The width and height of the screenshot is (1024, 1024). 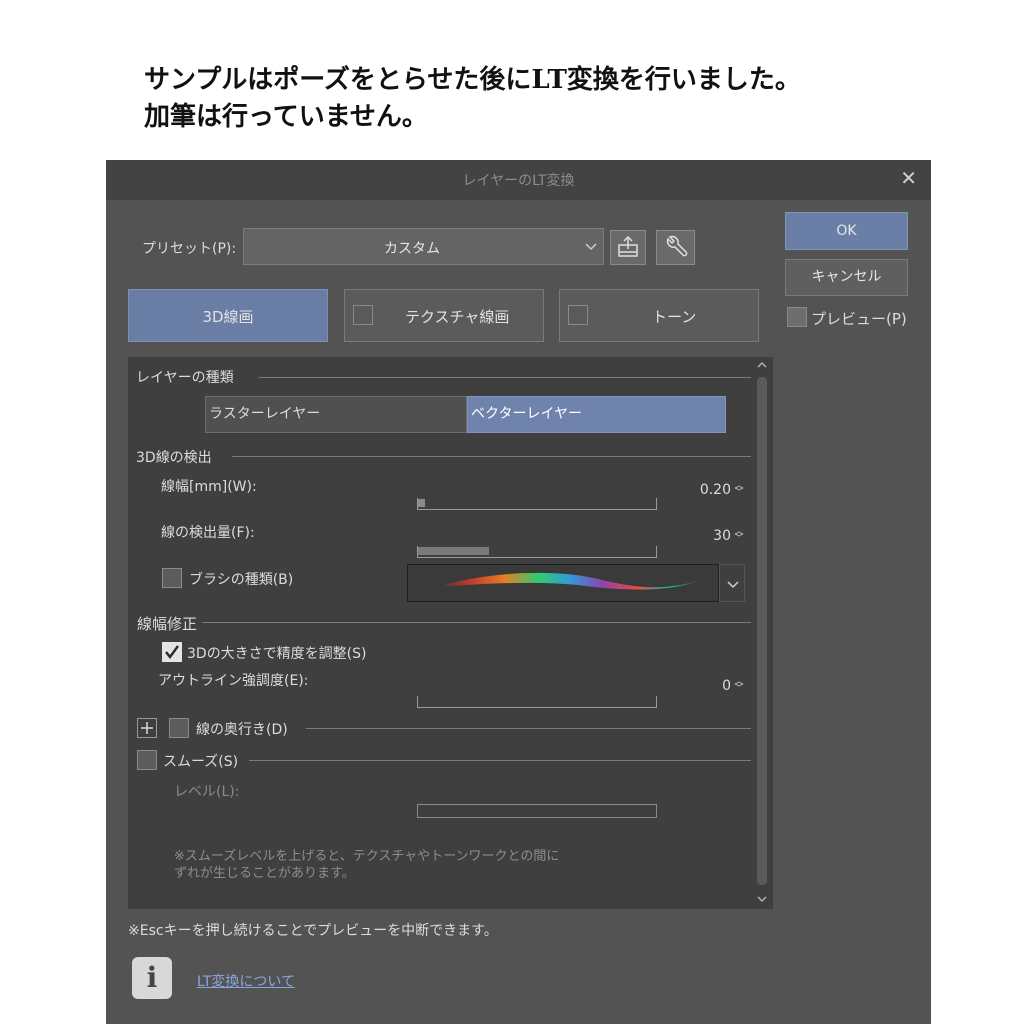 I want to click on smooth-checkbox, so click(x=147, y=760).